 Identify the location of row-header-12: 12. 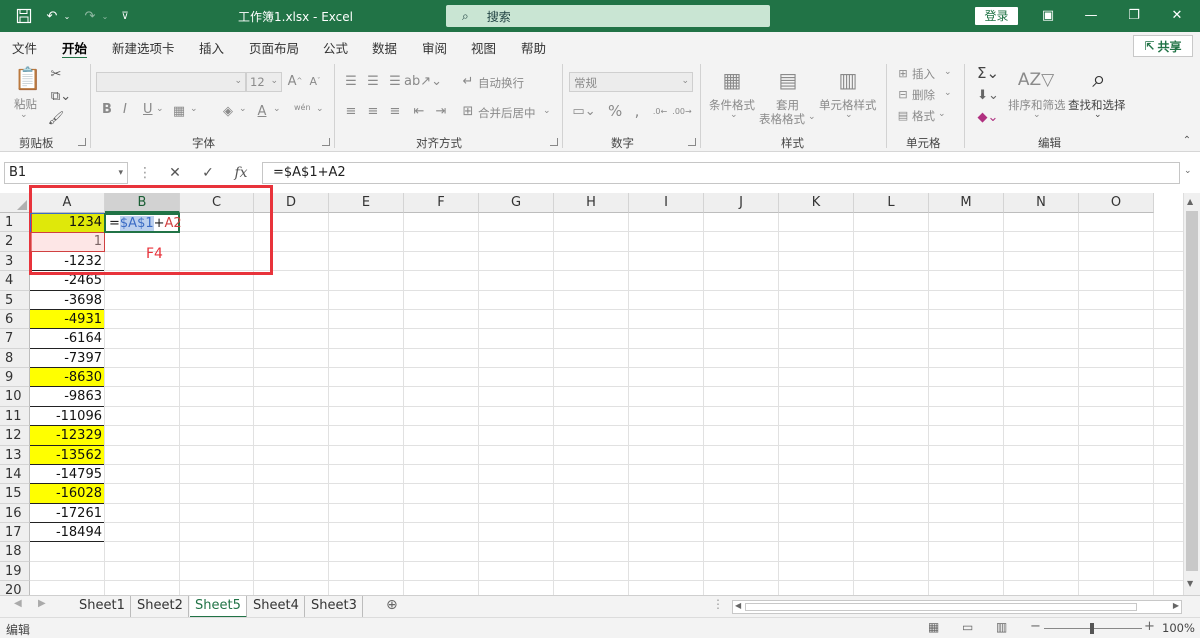
(15, 436).